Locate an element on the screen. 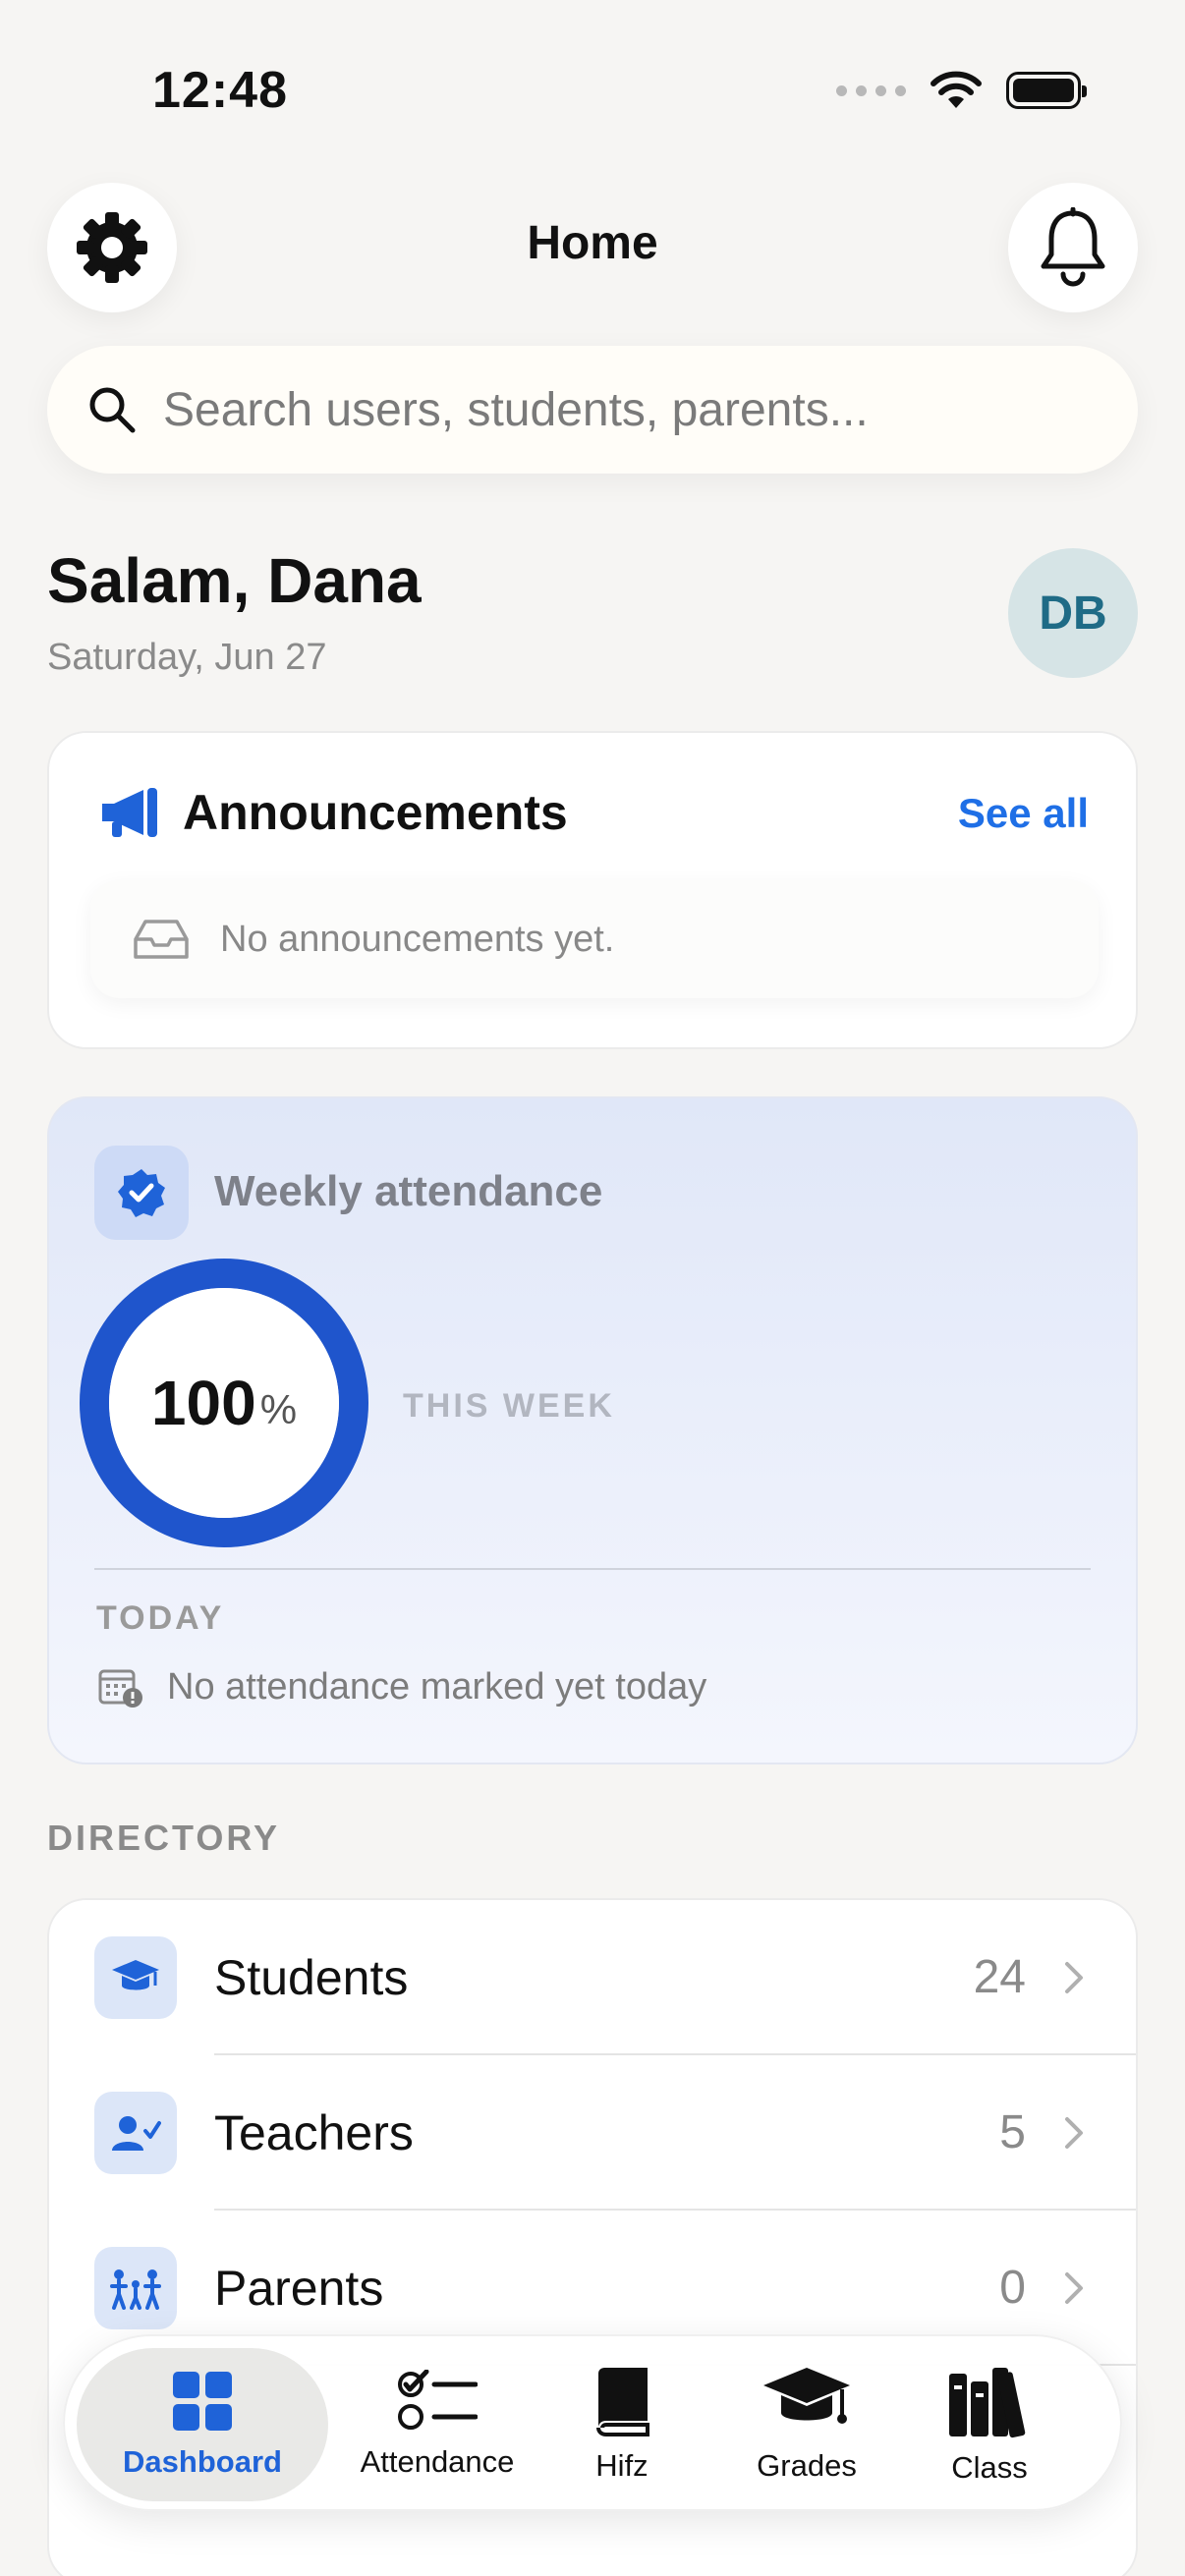  tab-label: Dashboard is located at coordinates (202, 2461).